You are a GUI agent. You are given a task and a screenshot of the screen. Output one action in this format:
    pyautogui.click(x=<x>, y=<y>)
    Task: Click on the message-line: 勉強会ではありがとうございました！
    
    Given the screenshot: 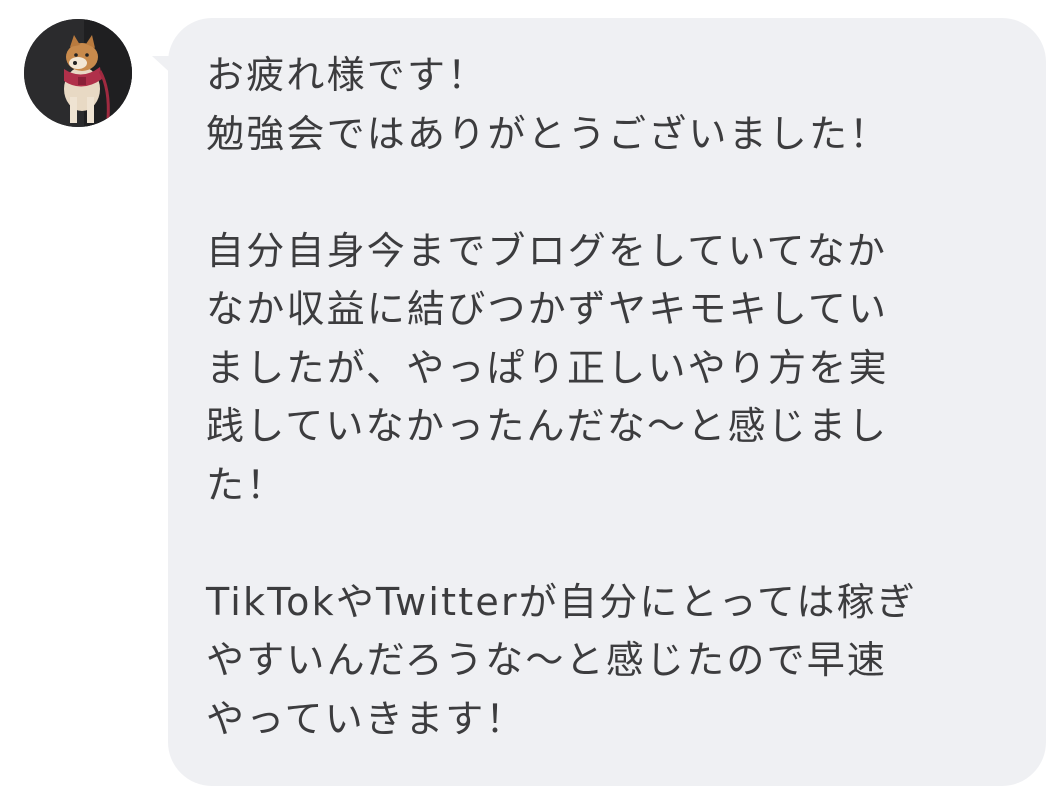 What is the action you would take?
    pyautogui.click(x=548, y=133)
    